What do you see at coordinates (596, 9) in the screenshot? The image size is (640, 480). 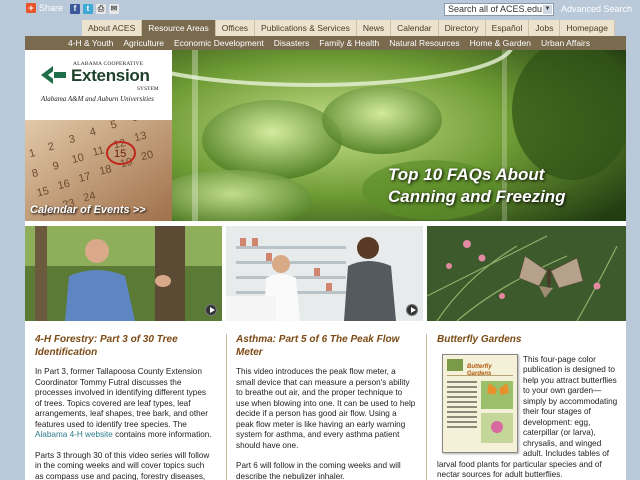 I see `advanced-search-link: Advanced Search` at bounding box center [596, 9].